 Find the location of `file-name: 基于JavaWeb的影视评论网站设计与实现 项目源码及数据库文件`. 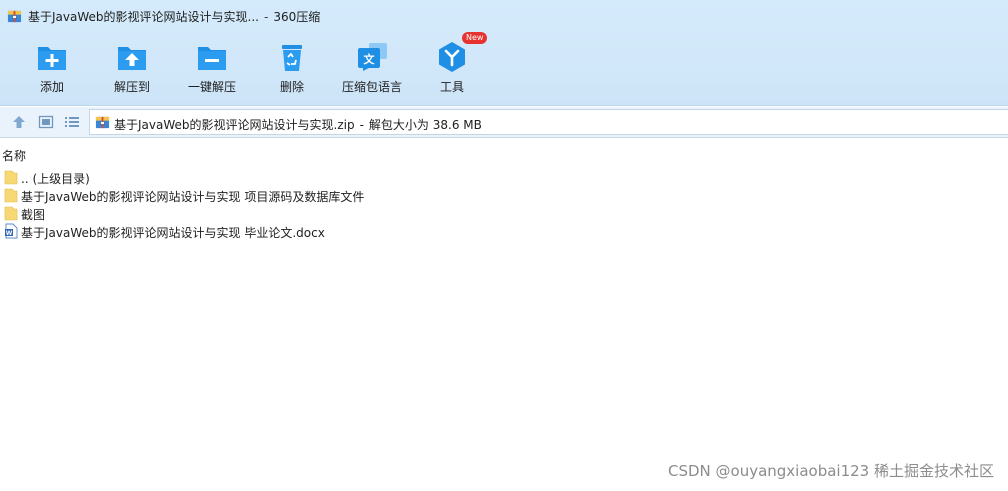

file-name: 基于JavaWeb的影视评论网站设计与实现 项目源码及数据库文件 is located at coordinates (193, 197).